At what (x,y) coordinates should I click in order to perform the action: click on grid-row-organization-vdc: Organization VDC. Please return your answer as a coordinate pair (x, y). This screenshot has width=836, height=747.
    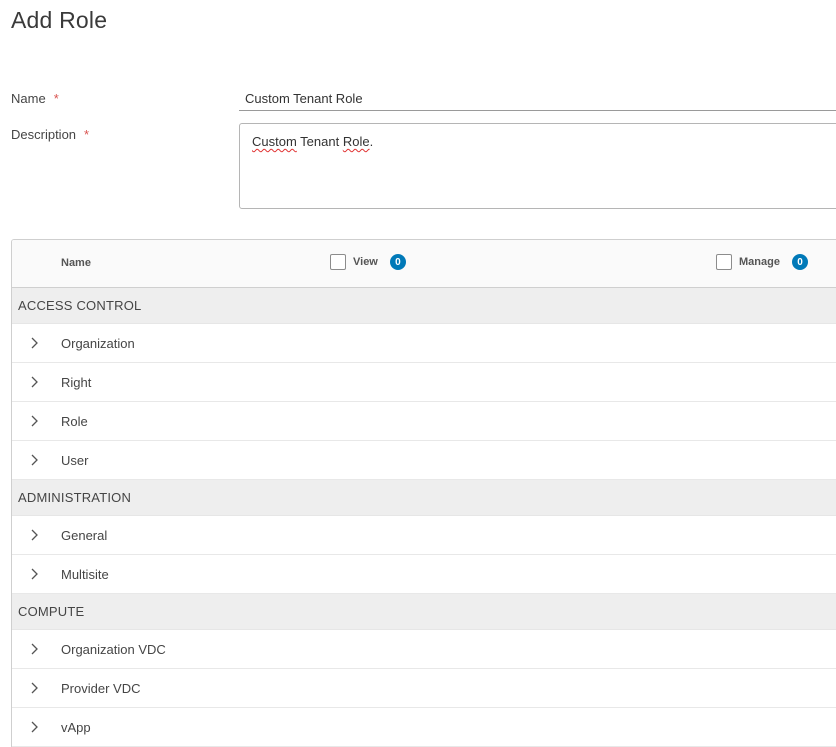
    Looking at the image, I should click on (424, 649).